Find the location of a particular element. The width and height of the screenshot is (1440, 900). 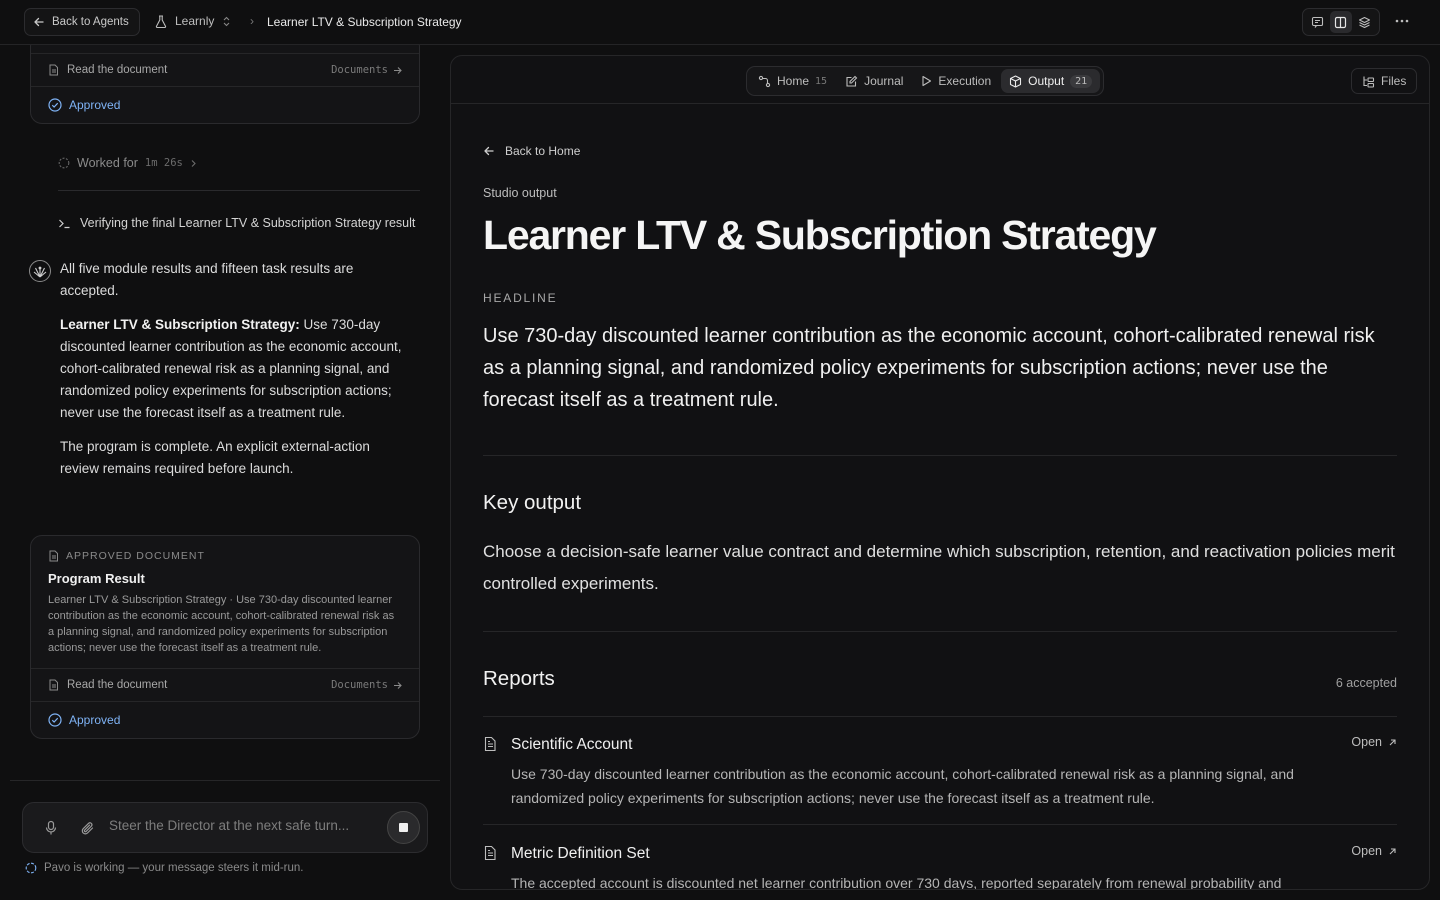

chat-view-button is located at coordinates (1318, 22).